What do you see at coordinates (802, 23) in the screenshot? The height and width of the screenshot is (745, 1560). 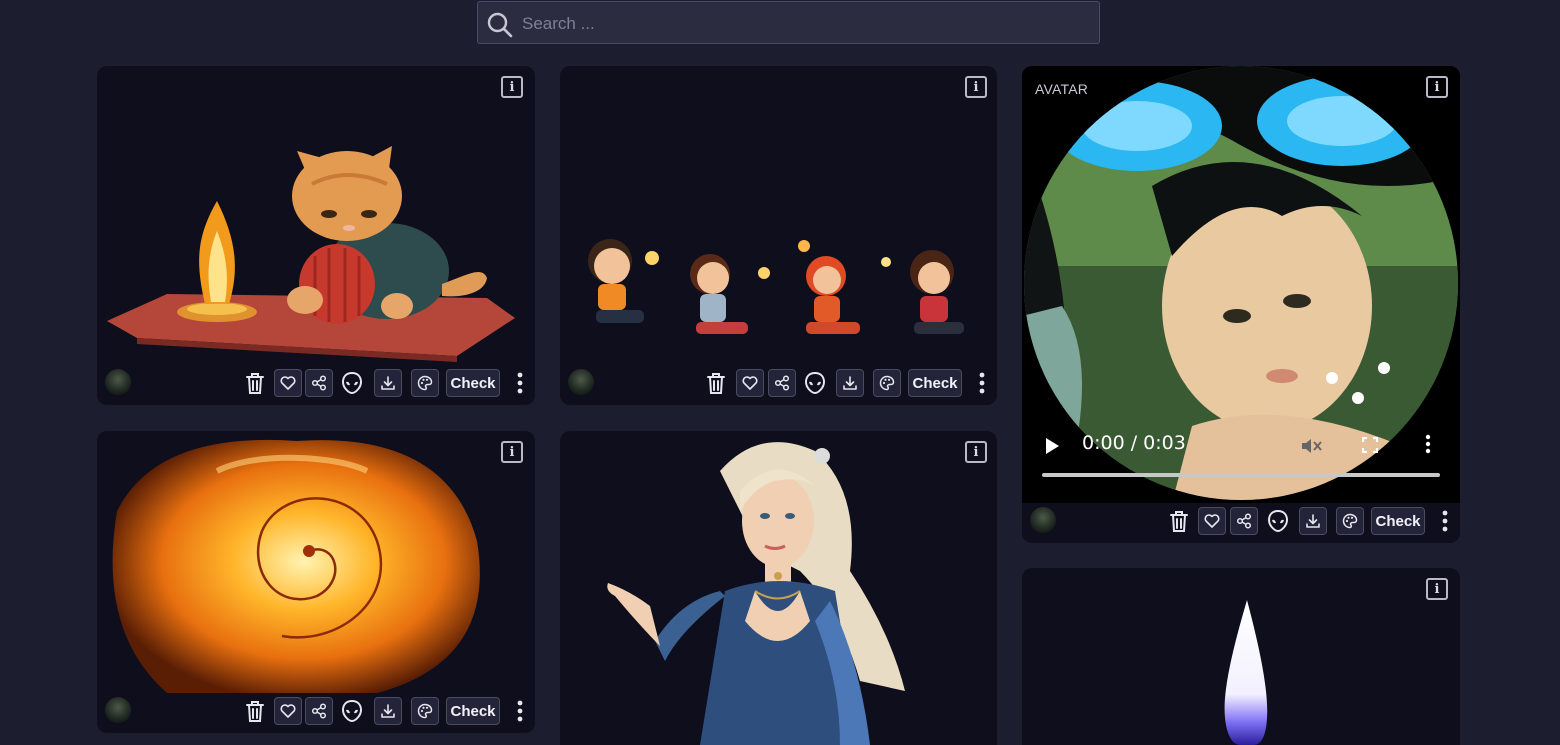 I see `search-input` at bounding box center [802, 23].